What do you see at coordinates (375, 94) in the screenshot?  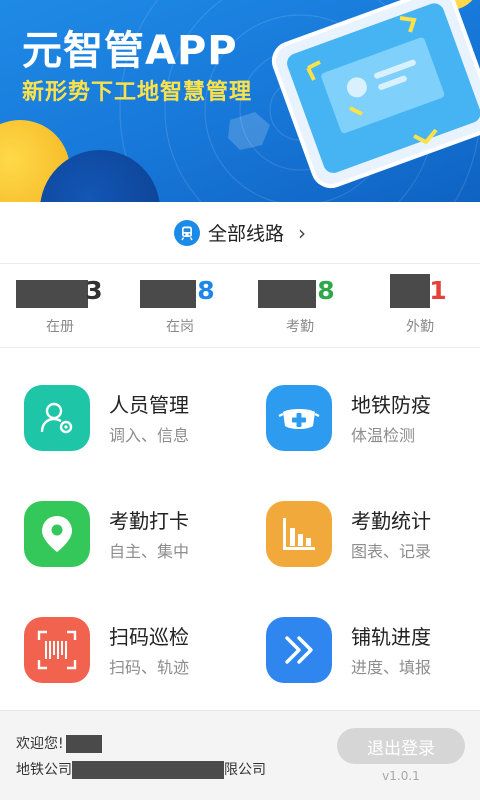 I see `phone-illustration` at bounding box center [375, 94].